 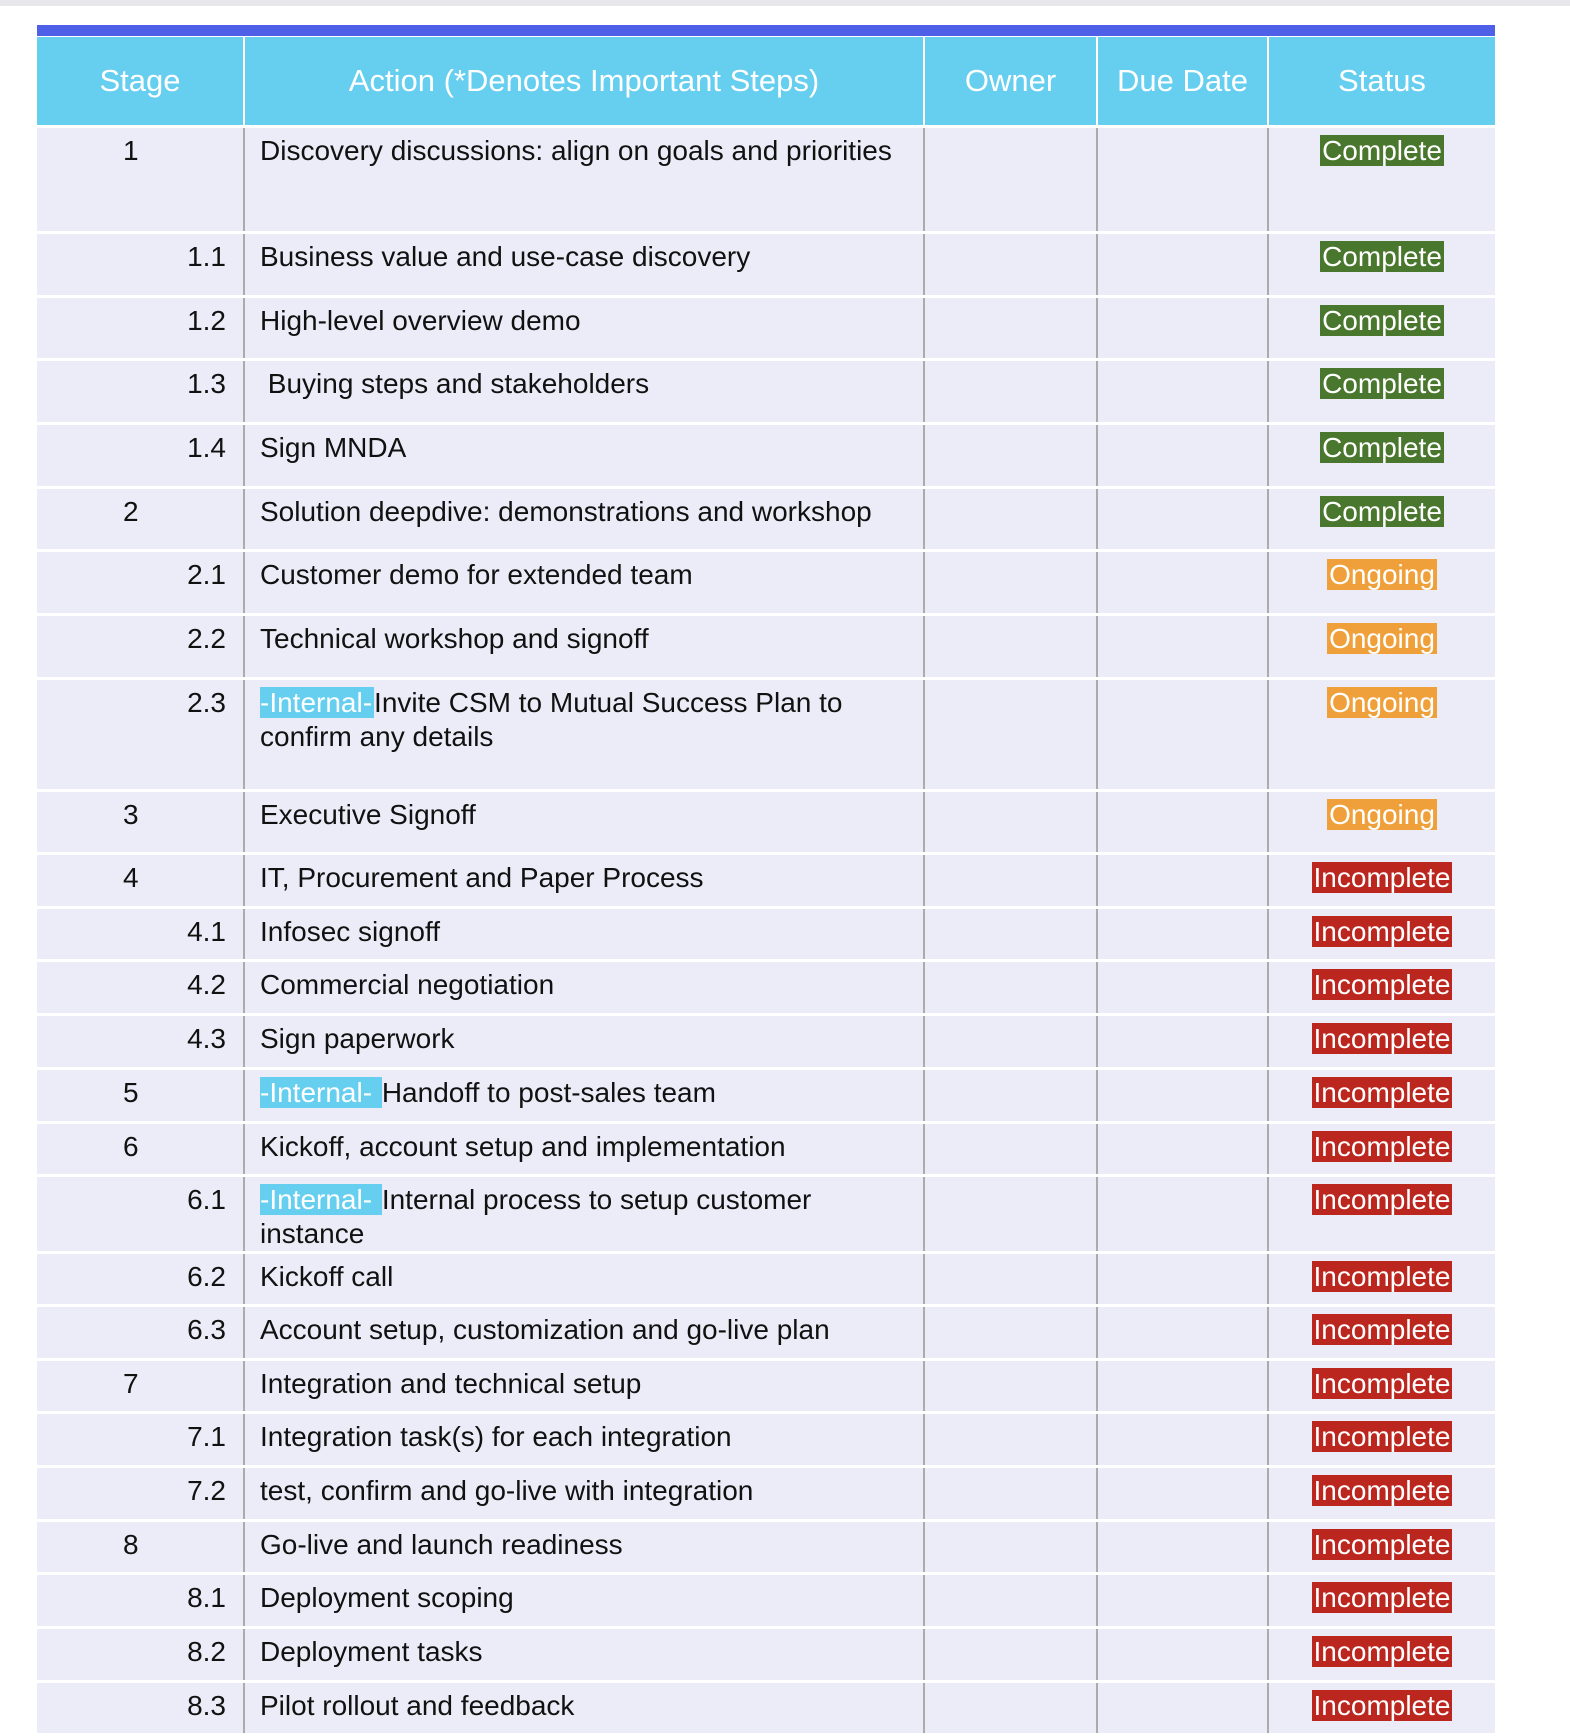 I want to click on action-cell: High-level overview demo, so click(x=583, y=328).